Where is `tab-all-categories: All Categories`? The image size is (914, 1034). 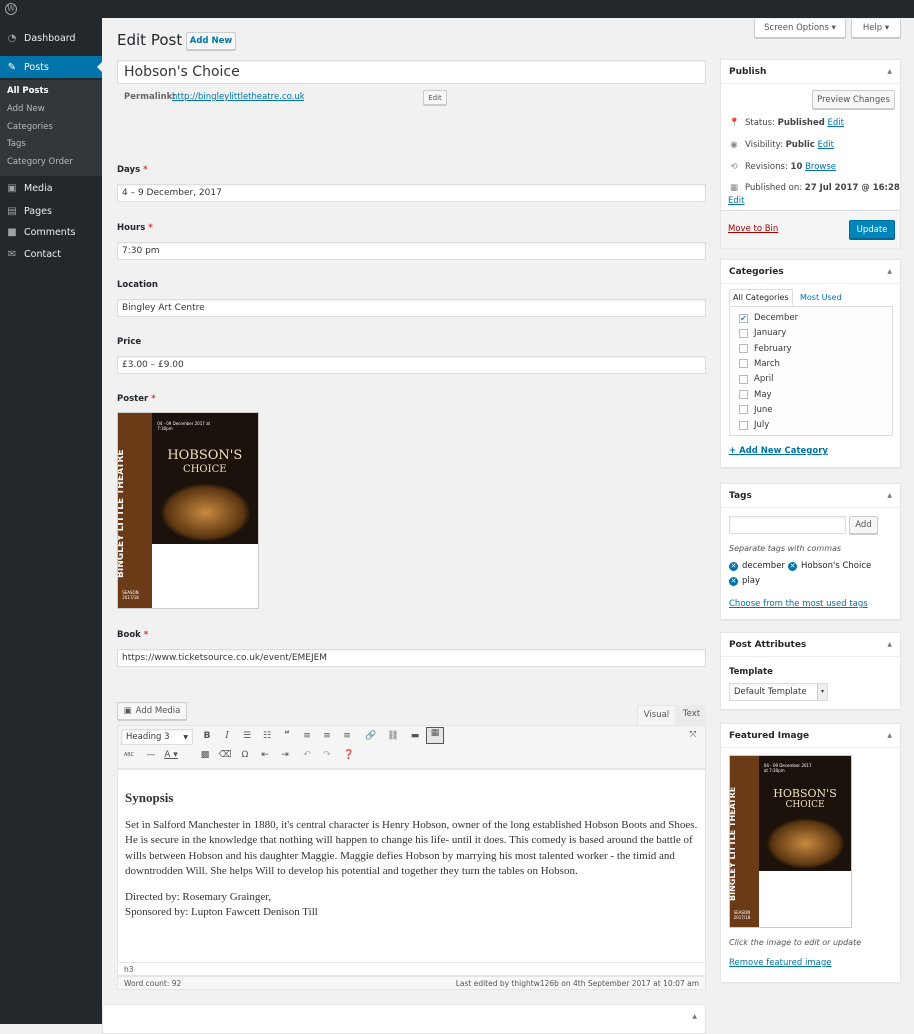
tab-all-categories: All Categories is located at coordinates (761, 297).